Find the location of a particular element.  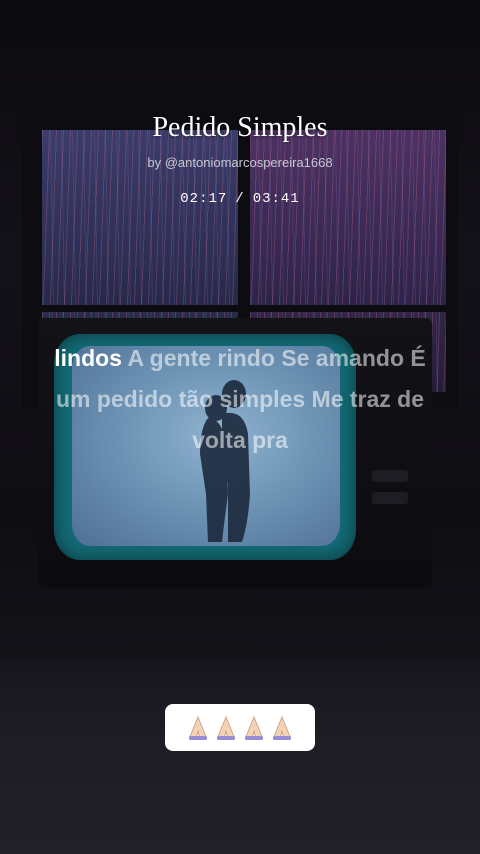

lyrics-current-word: lindos is located at coordinates (88, 358).